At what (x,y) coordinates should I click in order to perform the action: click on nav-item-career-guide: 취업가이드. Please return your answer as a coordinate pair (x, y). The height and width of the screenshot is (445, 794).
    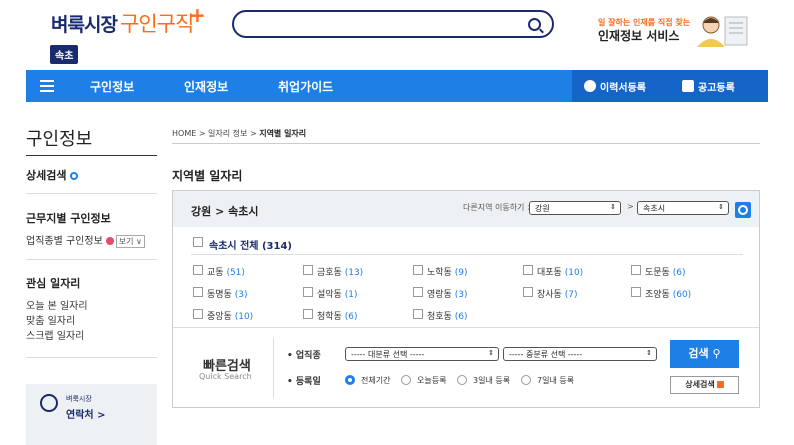
    Looking at the image, I should click on (305, 86).